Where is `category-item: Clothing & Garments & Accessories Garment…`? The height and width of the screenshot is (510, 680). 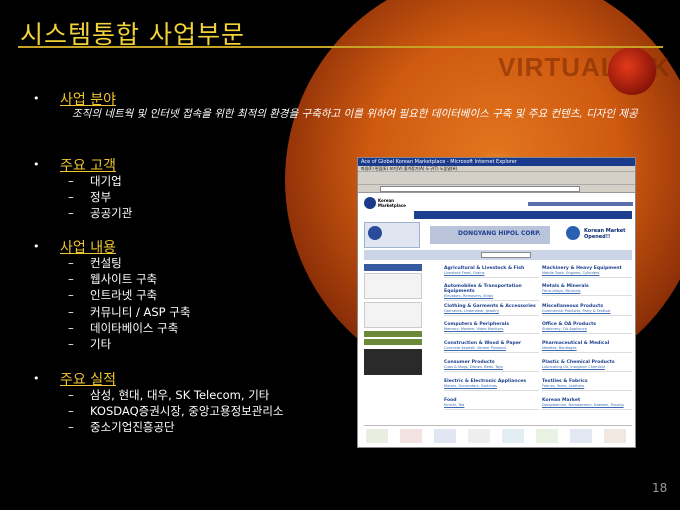
category-item: Clothing & Garments & Accessories Garment… is located at coordinates (491, 310).